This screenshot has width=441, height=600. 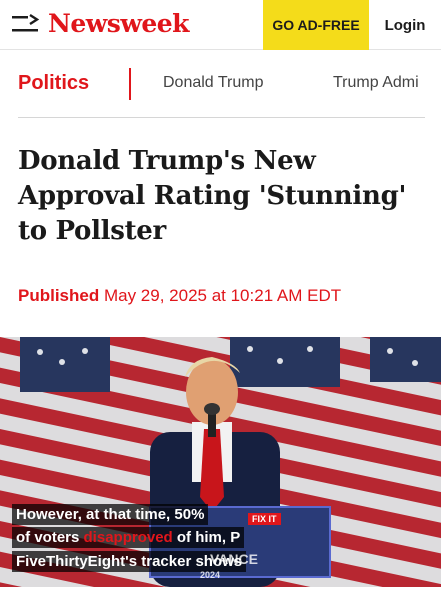 I want to click on podium-badge: FIX IT, so click(x=264, y=519).